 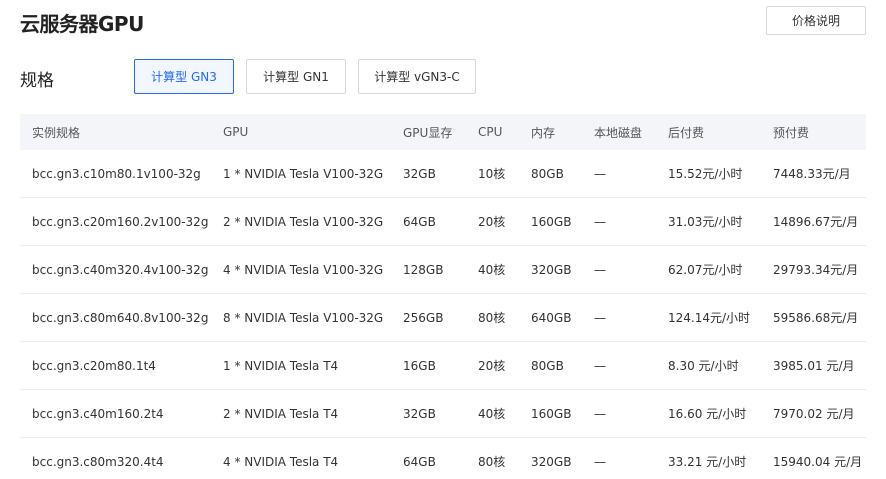 What do you see at coordinates (56, 132) in the screenshot?
I see `header-instance-spec: 实例规格` at bounding box center [56, 132].